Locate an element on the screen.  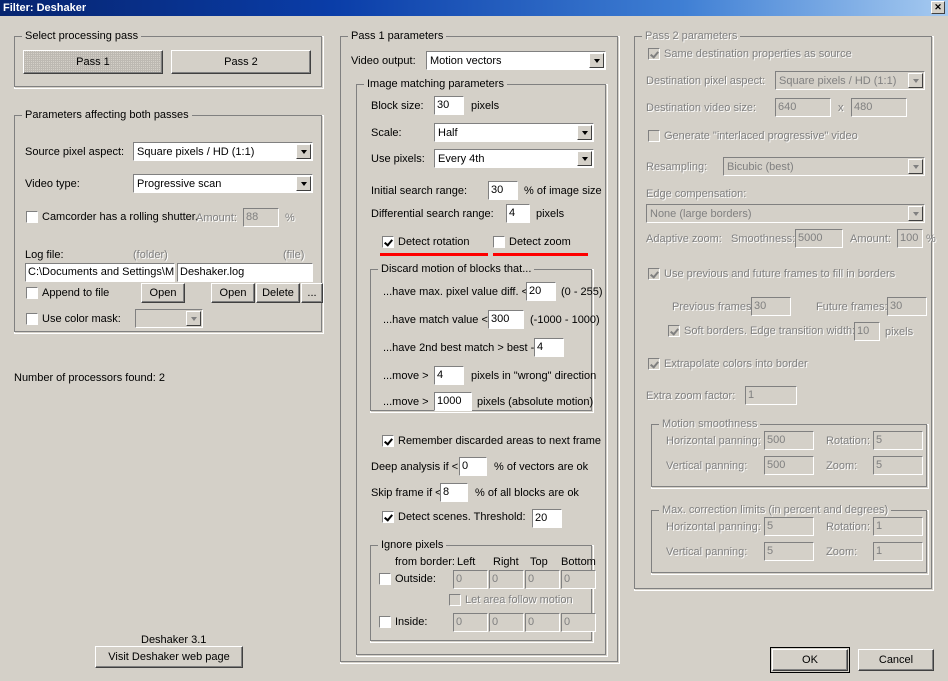
rolling-amount-input: 88 is located at coordinates (261, 217).